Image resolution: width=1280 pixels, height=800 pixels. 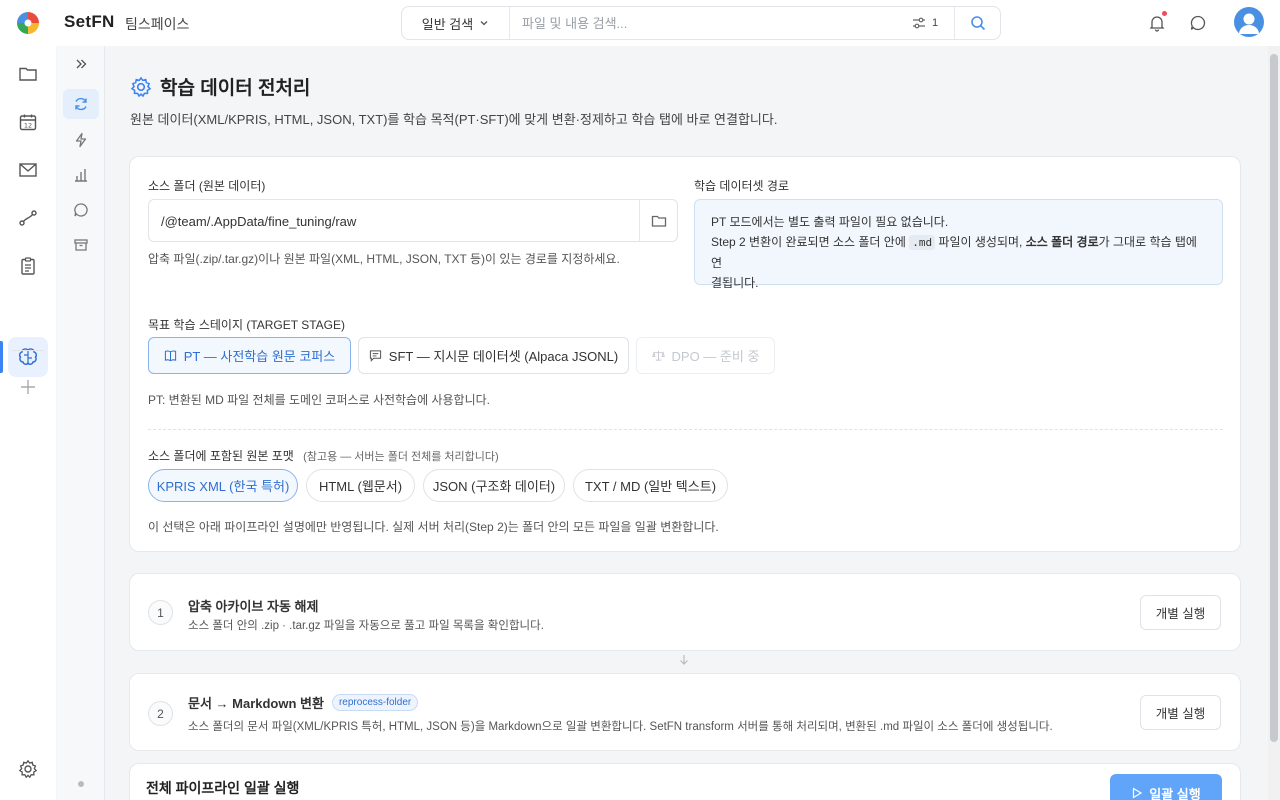 I want to click on page-title: 학습 데이터 전처리, so click(x=220, y=86).